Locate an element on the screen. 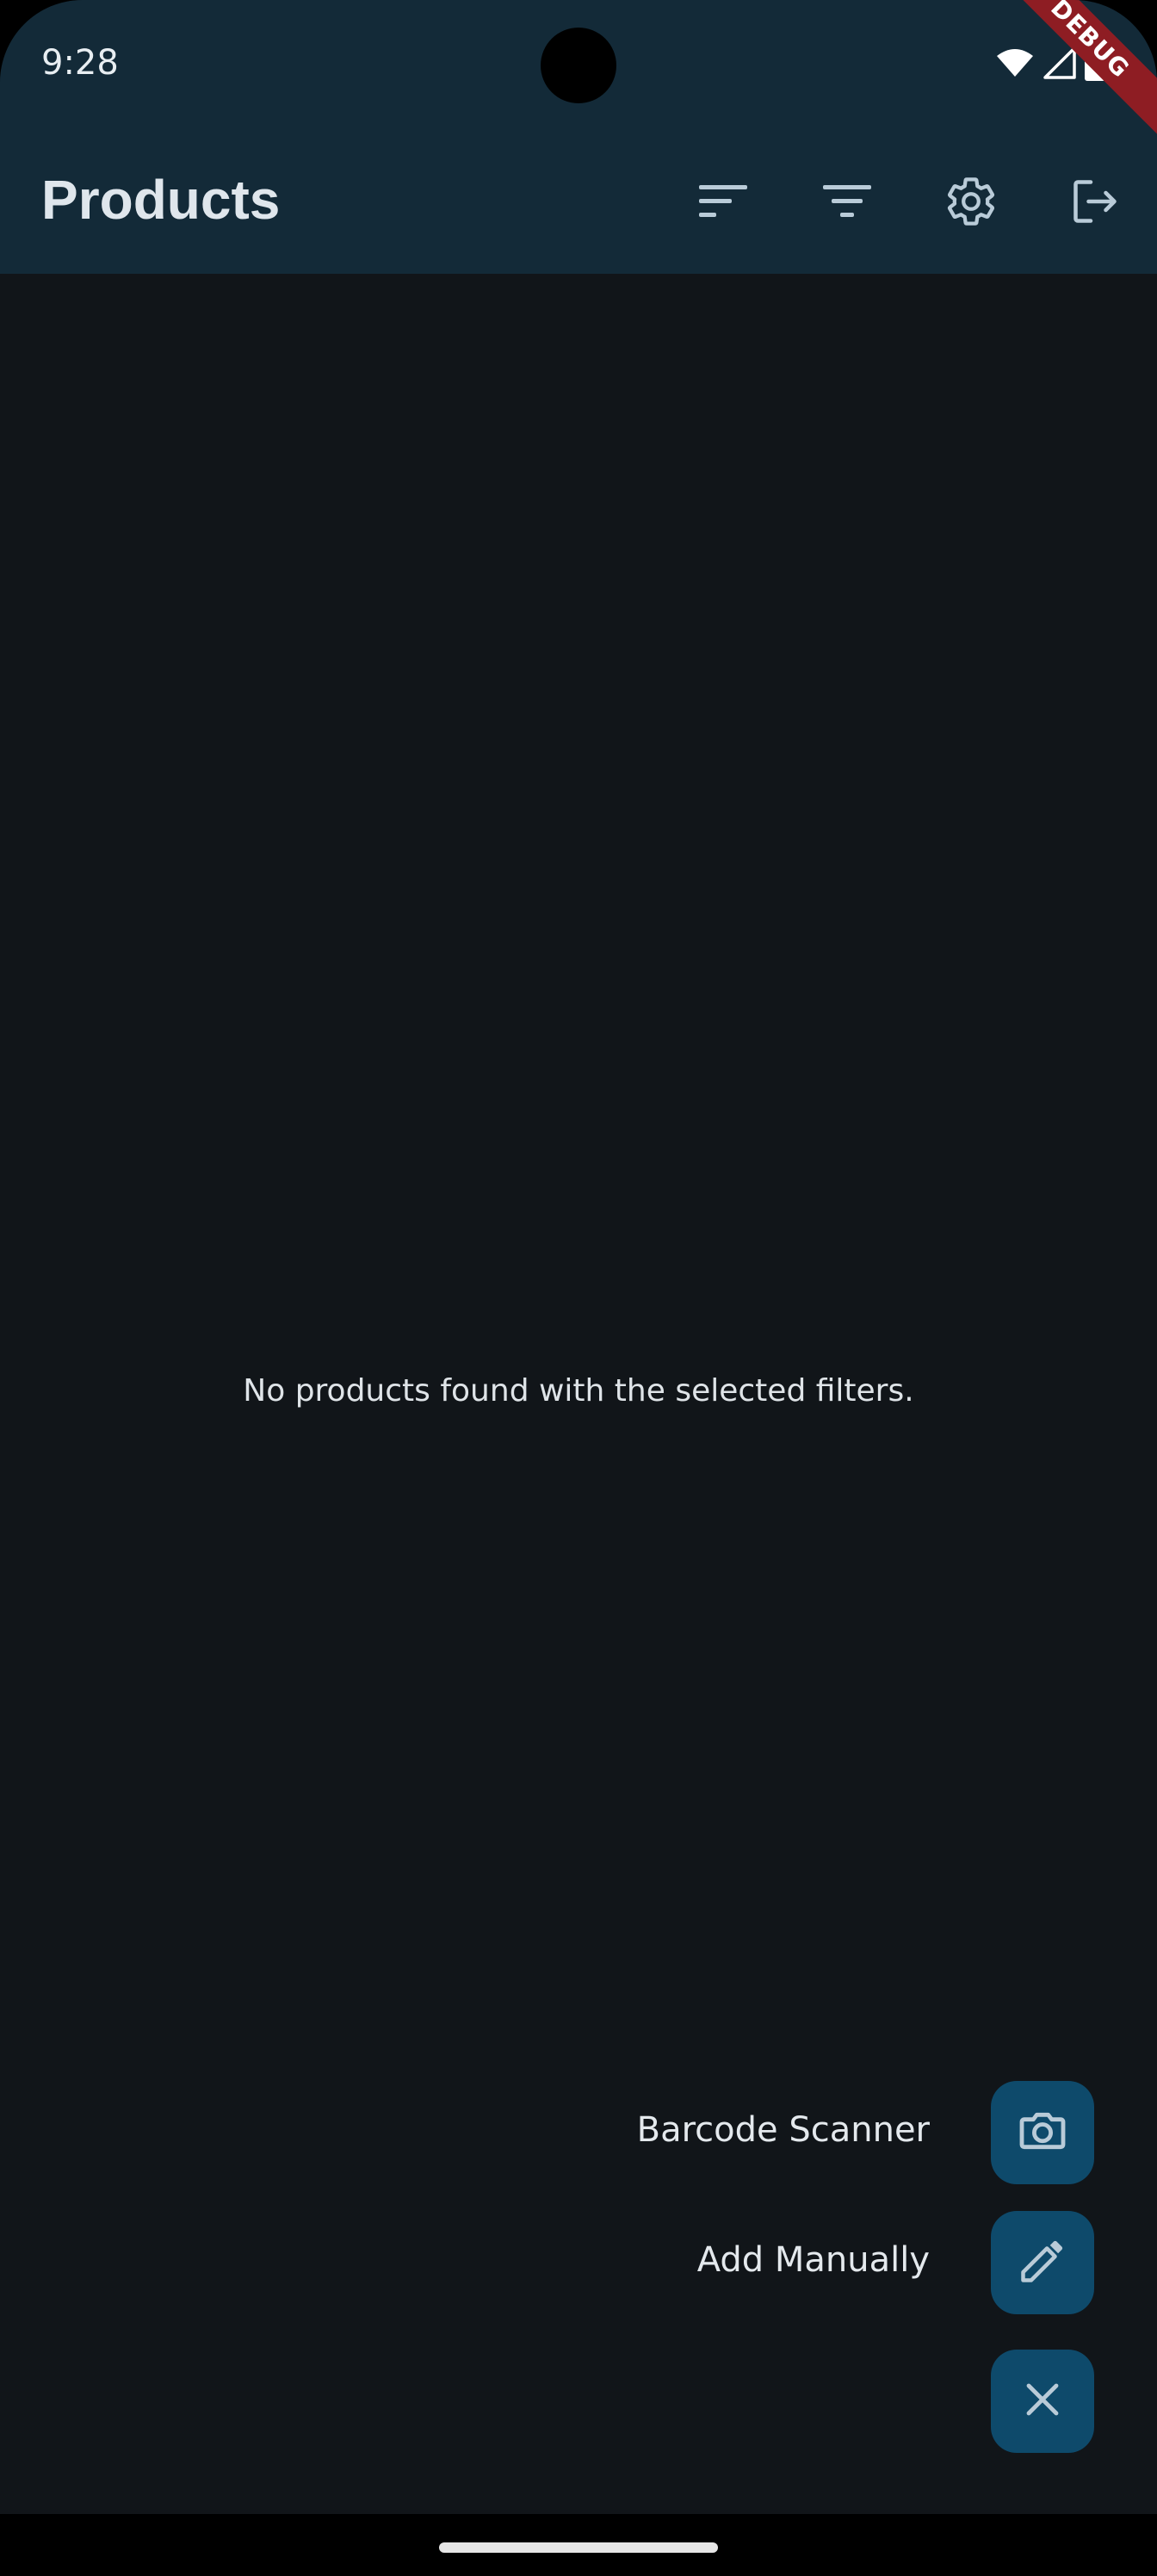  barcode-scanner-button is located at coordinates (1043, 2132).